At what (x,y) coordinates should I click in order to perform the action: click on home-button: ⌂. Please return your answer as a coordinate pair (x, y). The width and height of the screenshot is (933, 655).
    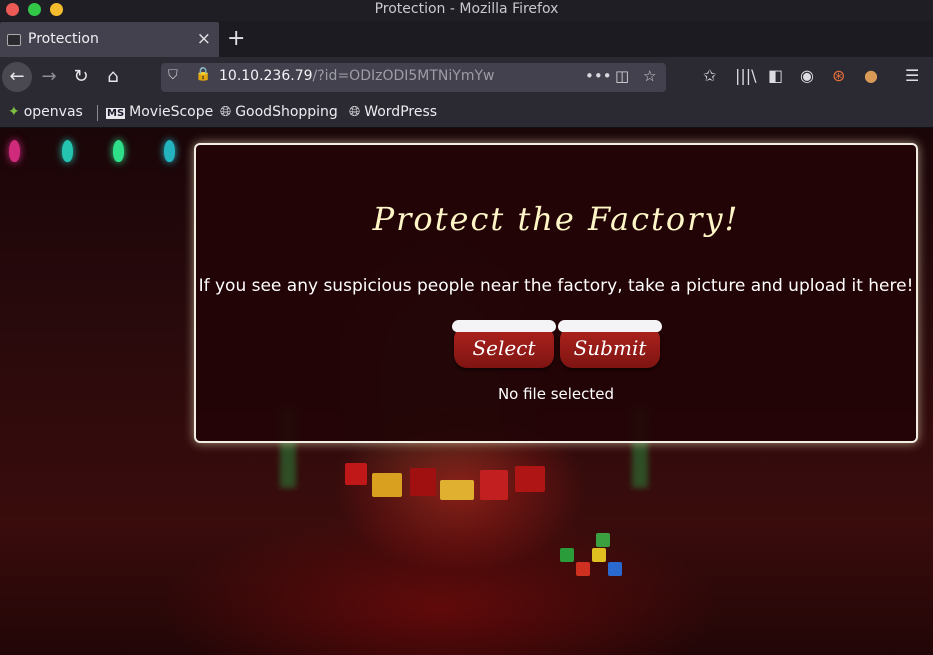
    Looking at the image, I should click on (113, 77).